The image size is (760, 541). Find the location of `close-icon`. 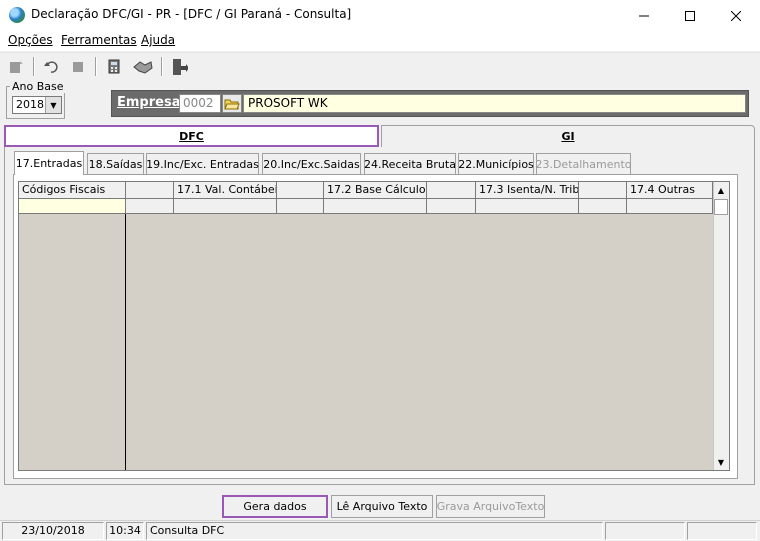

close-icon is located at coordinates (736, 15).